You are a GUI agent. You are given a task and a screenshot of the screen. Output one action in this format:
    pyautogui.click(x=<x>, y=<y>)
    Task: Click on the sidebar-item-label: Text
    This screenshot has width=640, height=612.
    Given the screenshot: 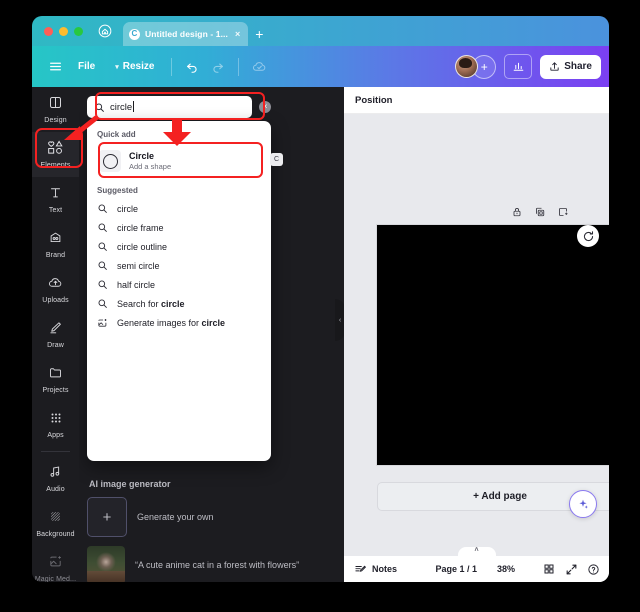 What is the action you would take?
    pyautogui.click(x=55, y=210)
    